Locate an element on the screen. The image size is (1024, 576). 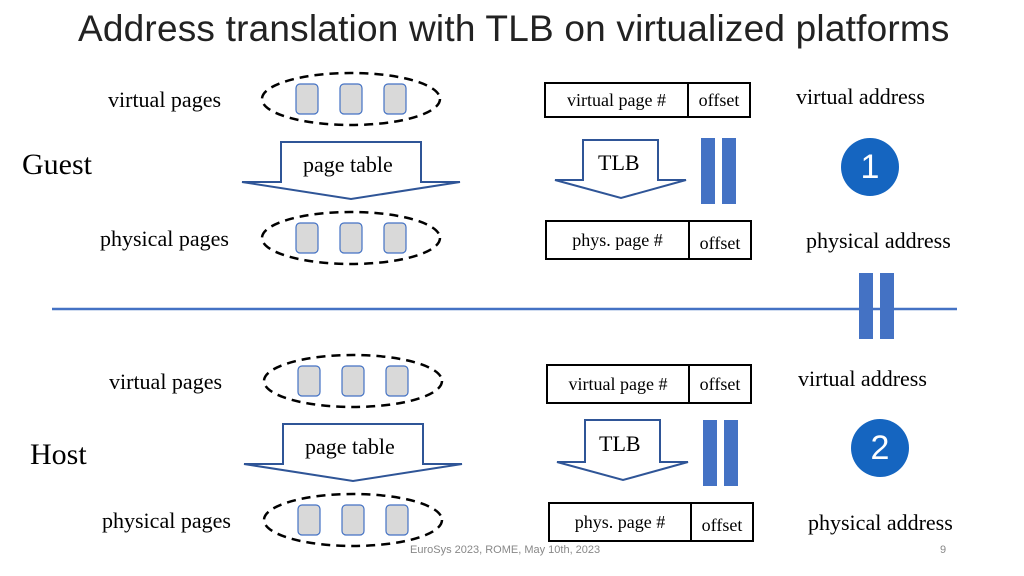
host-page-table-label: page table is located at coordinates (350, 446).